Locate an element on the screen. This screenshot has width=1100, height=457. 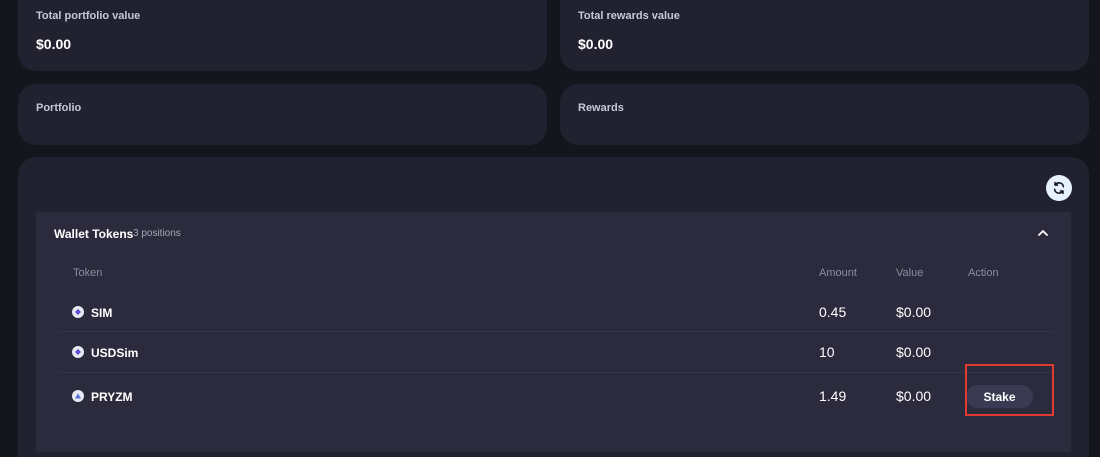
portfolio-label: Portfolio is located at coordinates (59, 108).